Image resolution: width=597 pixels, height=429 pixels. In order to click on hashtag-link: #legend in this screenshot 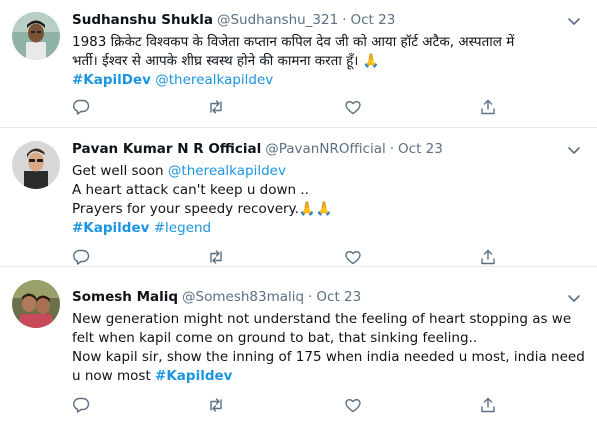, I will do `click(182, 228)`.